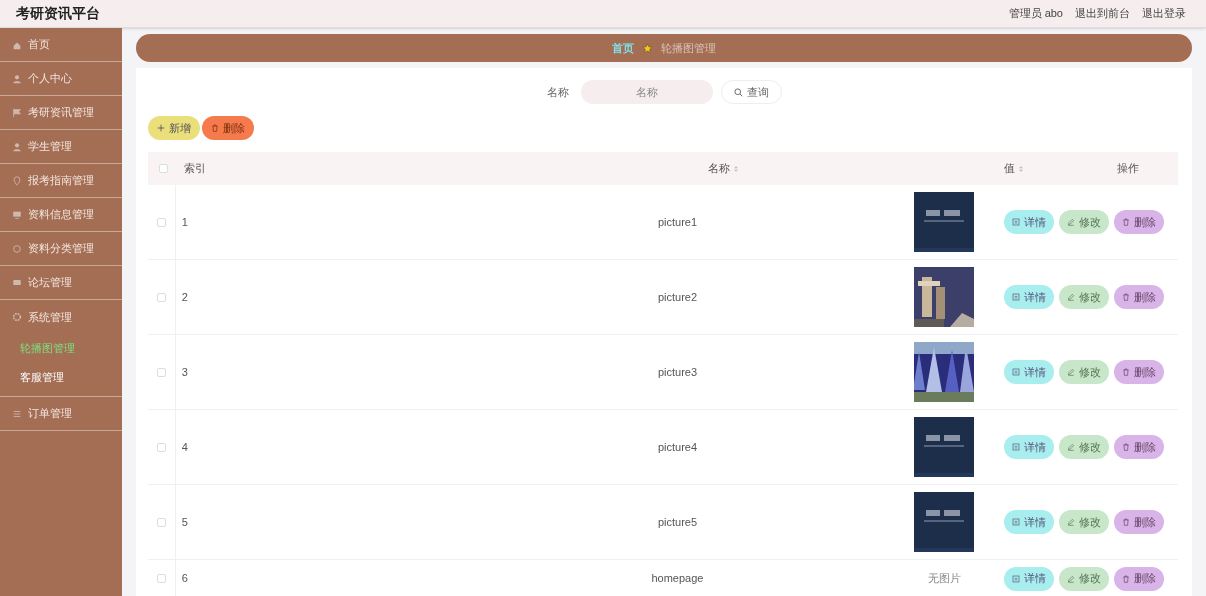 The height and width of the screenshot is (596, 1206). What do you see at coordinates (677, 297) in the screenshot?
I see `table-cell-text: picture2` at bounding box center [677, 297].